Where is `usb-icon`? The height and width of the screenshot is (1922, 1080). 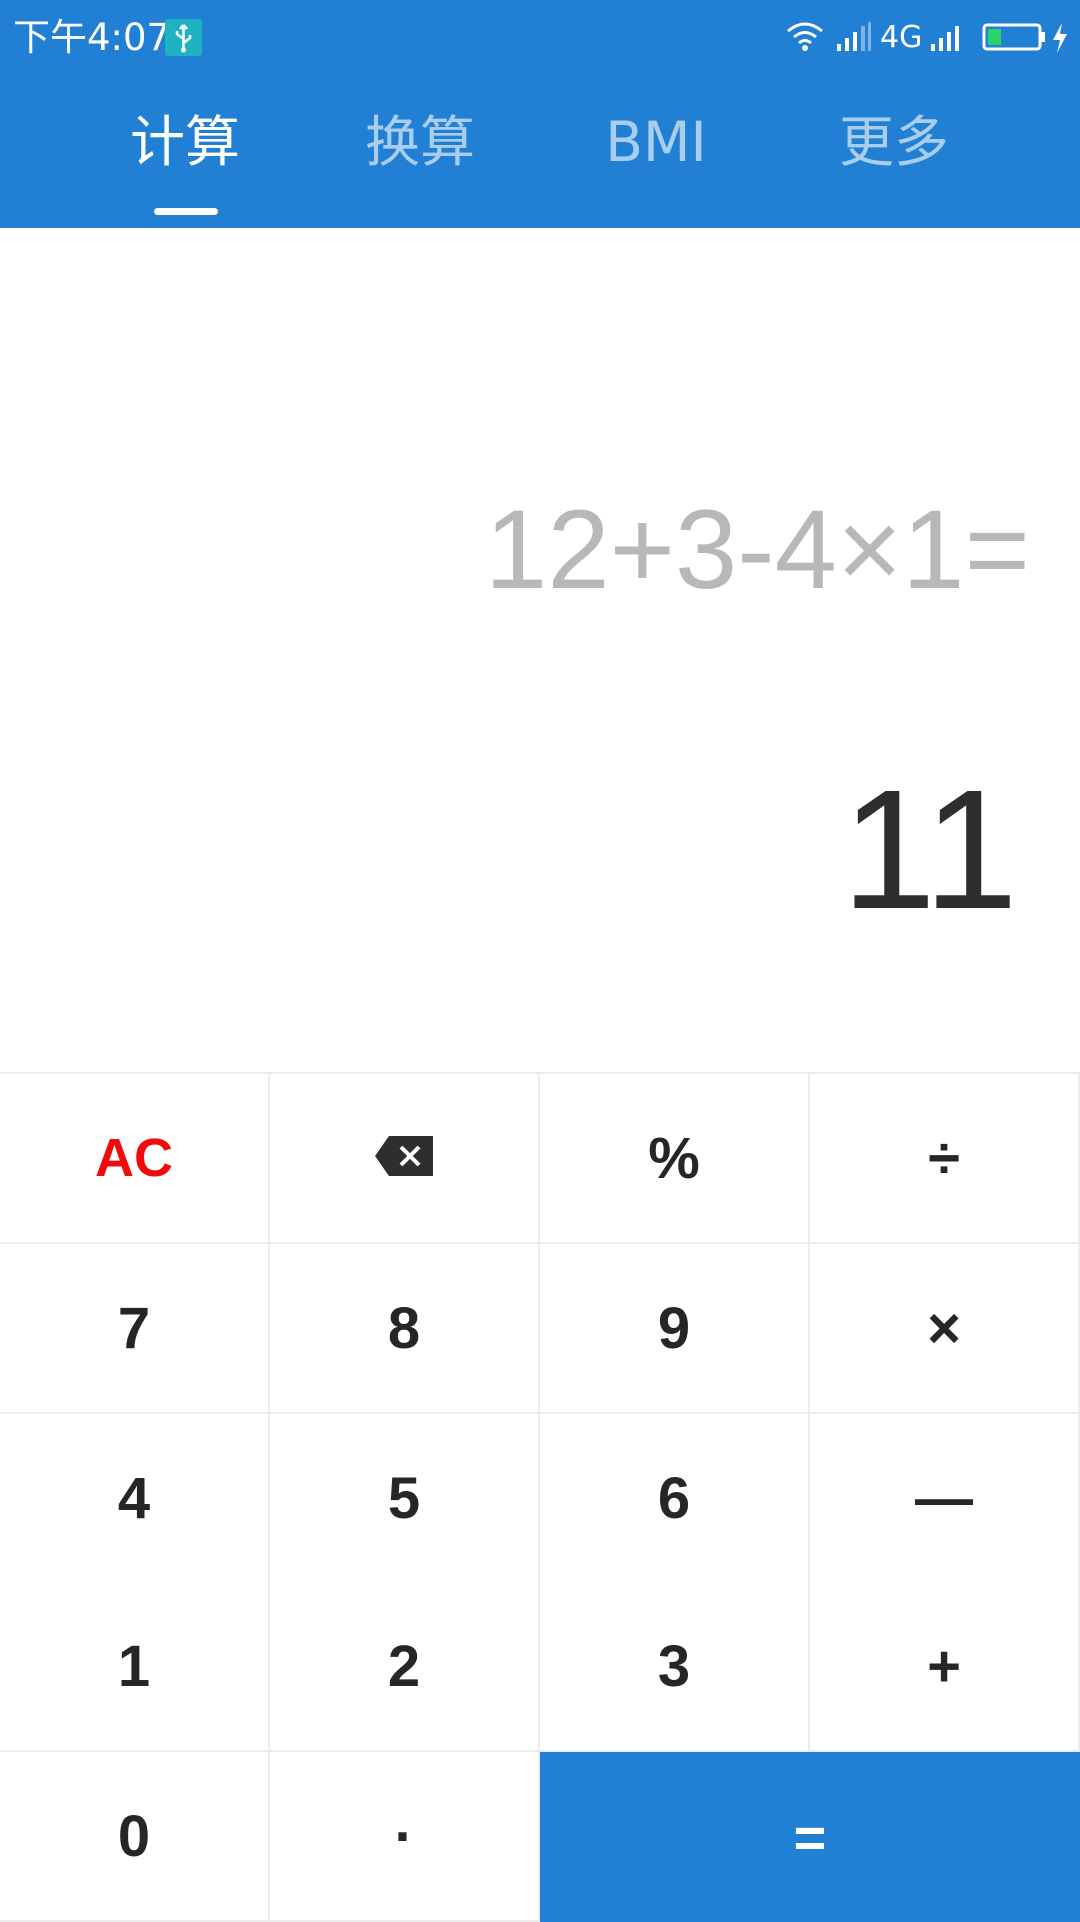
usb-icon is located at coordinates (183, 37).